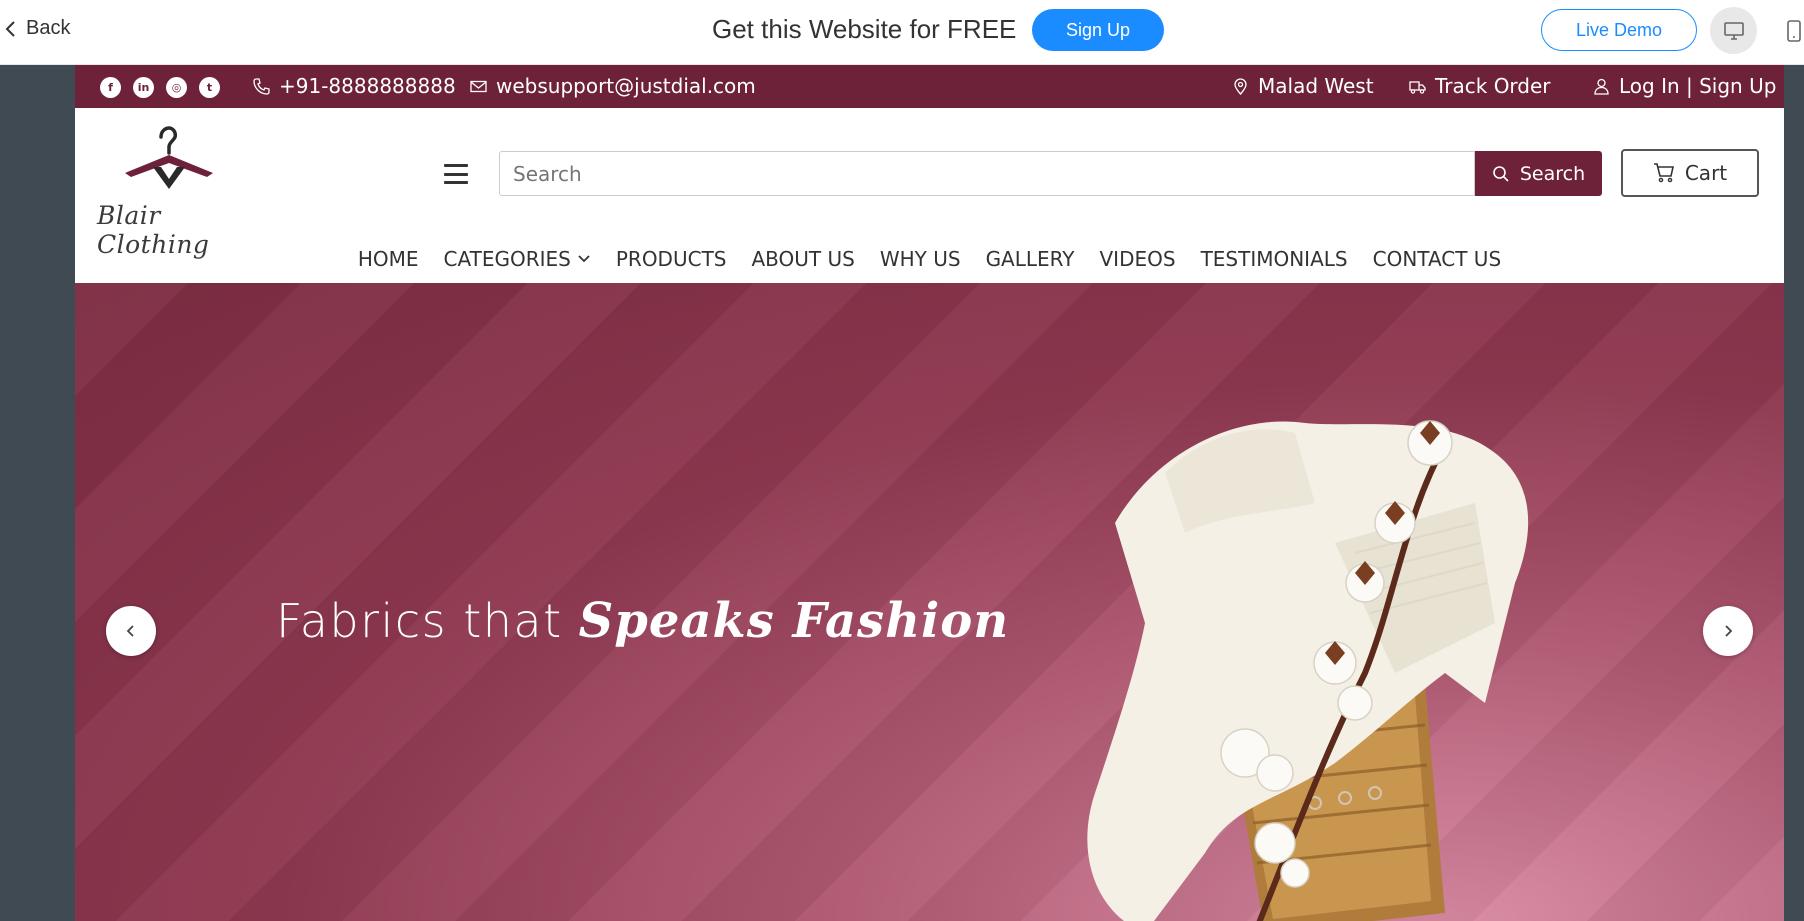 Image resolution: width=1804 pixels, height=921 pixels. What do you see at coordinates (517, 259) in the screenshot?
I see `nav-item-categories: CATEGORIES` at bounding box center [517, 259].